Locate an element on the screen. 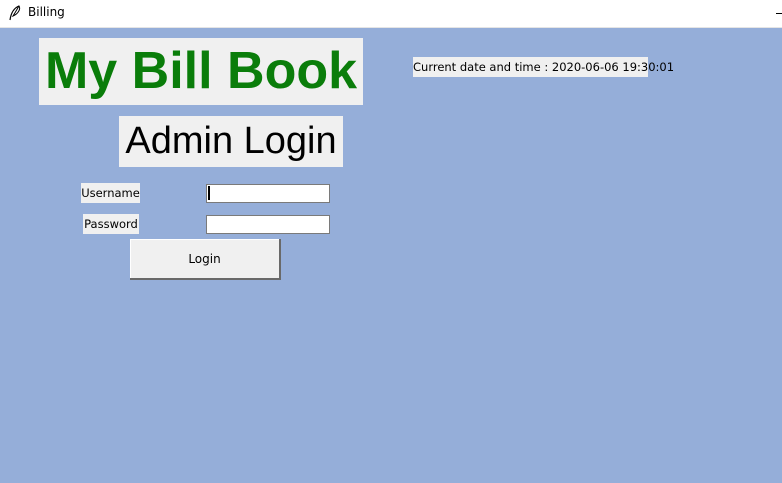 The image size is (782, 483). app-title: My Bill Book is located at coordinates (201, 71).